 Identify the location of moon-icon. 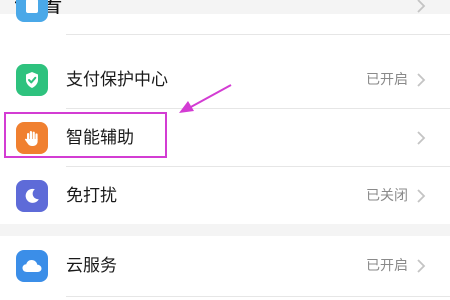
(32, 196).